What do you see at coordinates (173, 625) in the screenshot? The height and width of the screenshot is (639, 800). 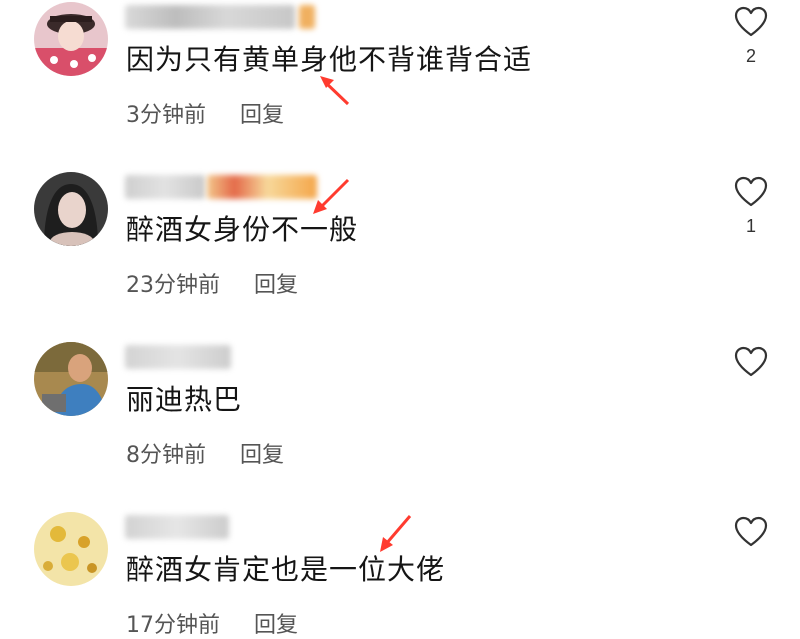 I see `comment-time: 17分钟前` at bounding box center [173, 625].